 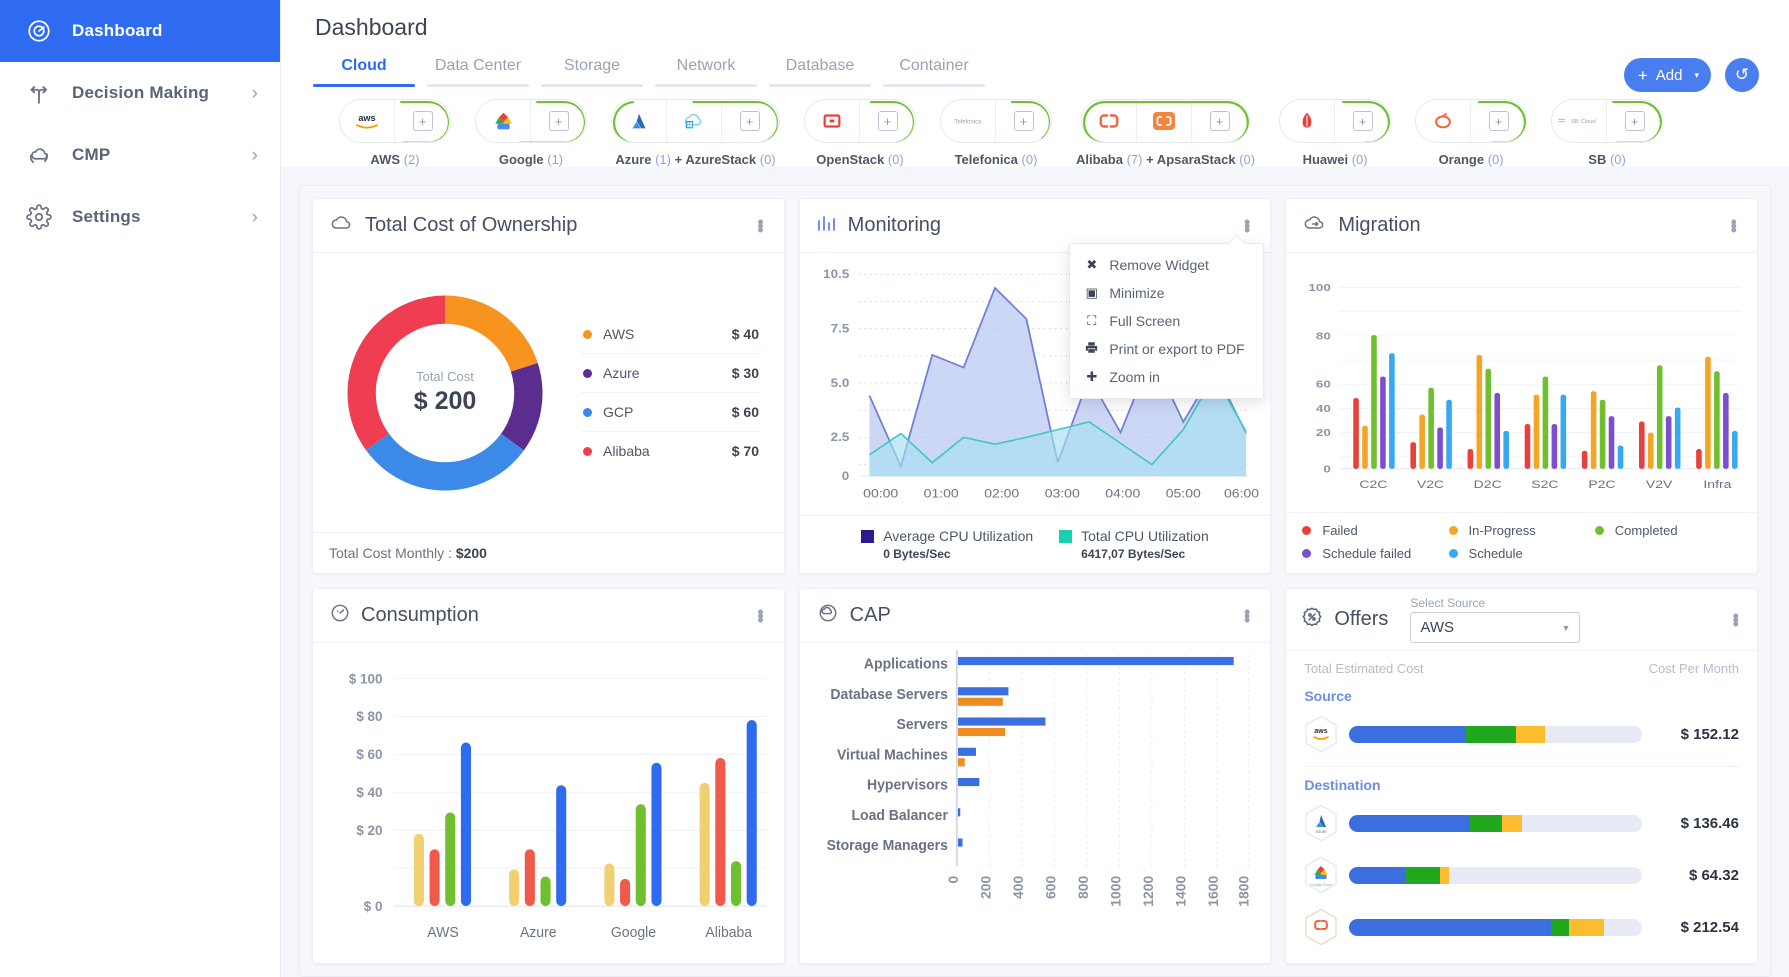 What do you see at coordinates (618, 412) in the screenshot?
I see `legend-label: GCP` at bounding box center [618, 412].